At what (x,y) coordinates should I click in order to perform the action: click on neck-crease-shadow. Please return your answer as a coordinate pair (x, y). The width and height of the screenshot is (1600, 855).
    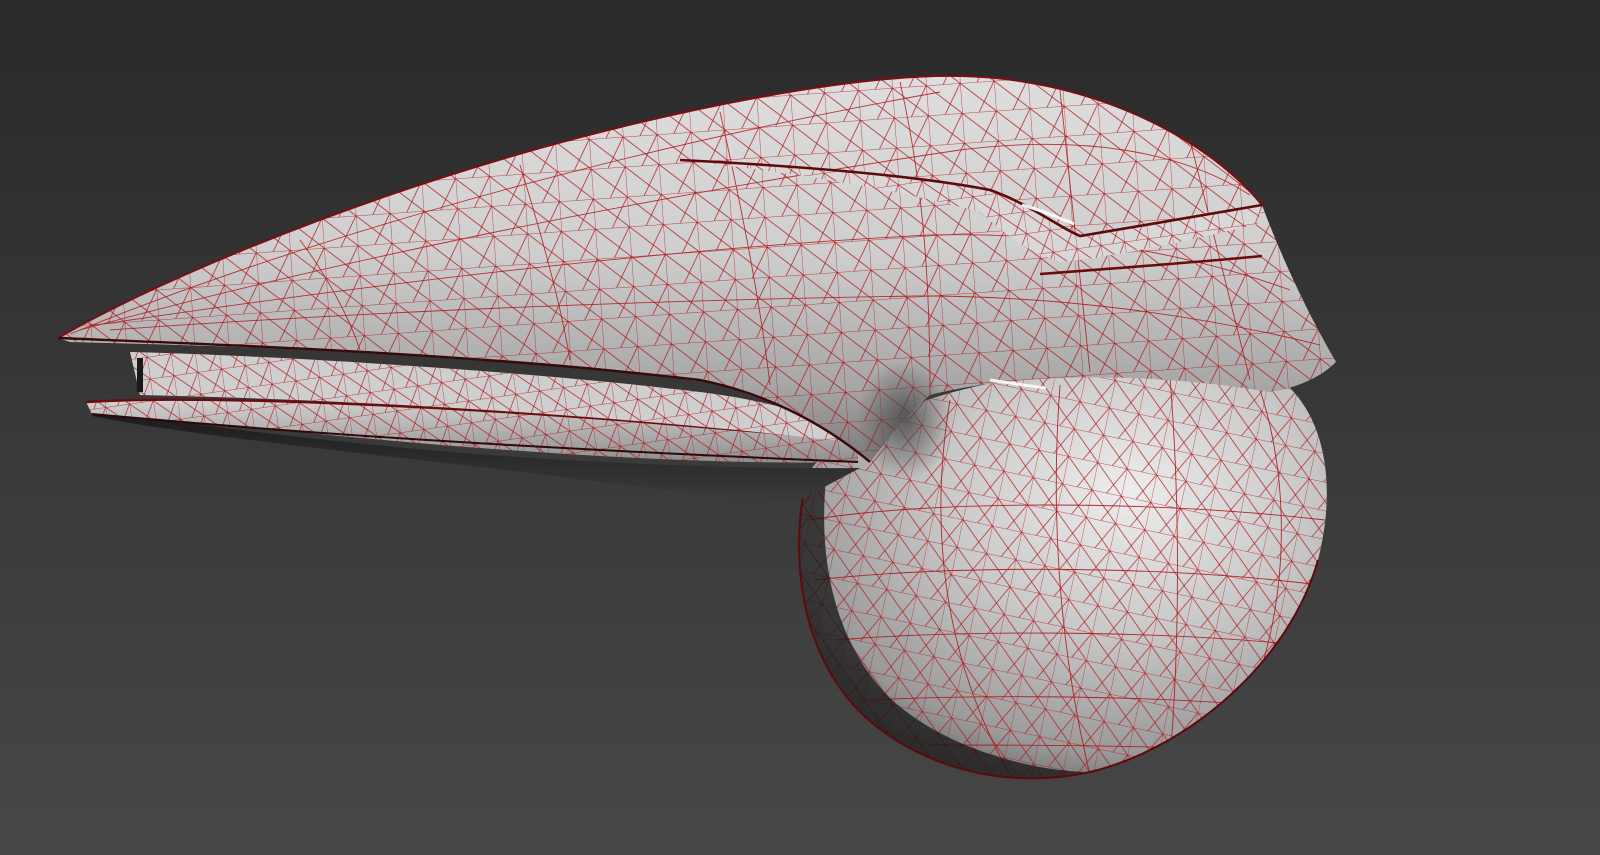
    Looking at the image, I should click on (905, 420).